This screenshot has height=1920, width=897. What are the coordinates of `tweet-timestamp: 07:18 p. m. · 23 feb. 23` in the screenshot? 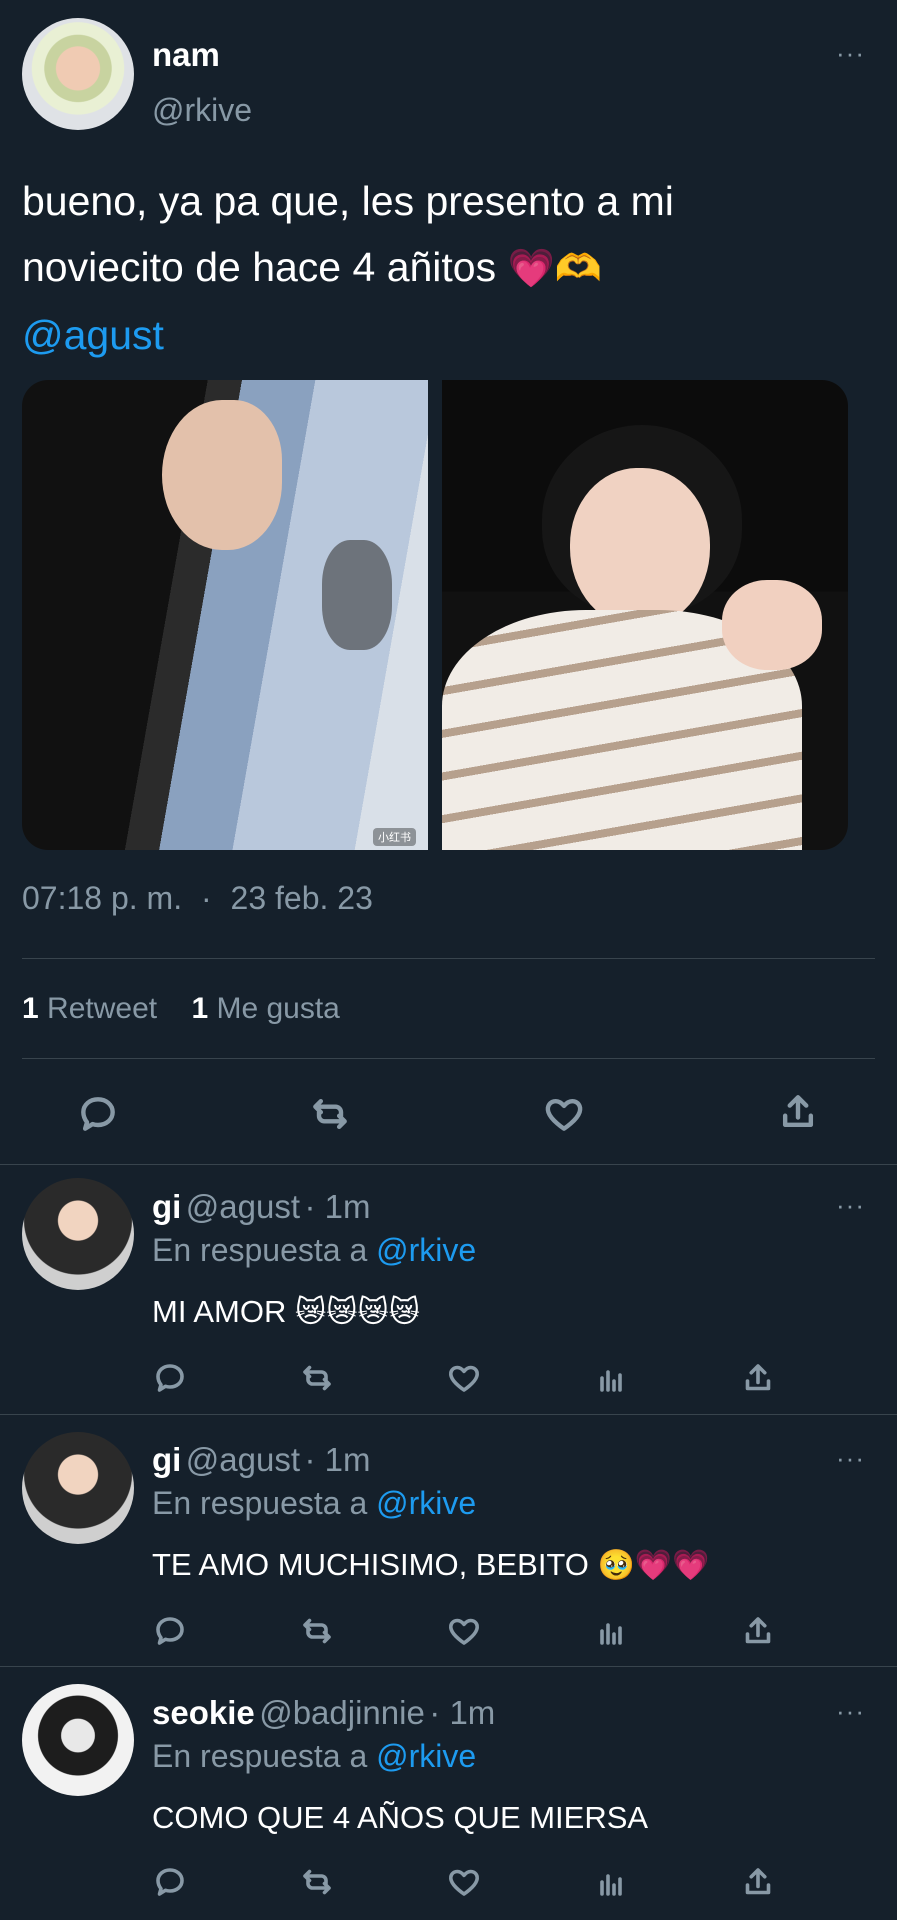 It's located at (197, 898).